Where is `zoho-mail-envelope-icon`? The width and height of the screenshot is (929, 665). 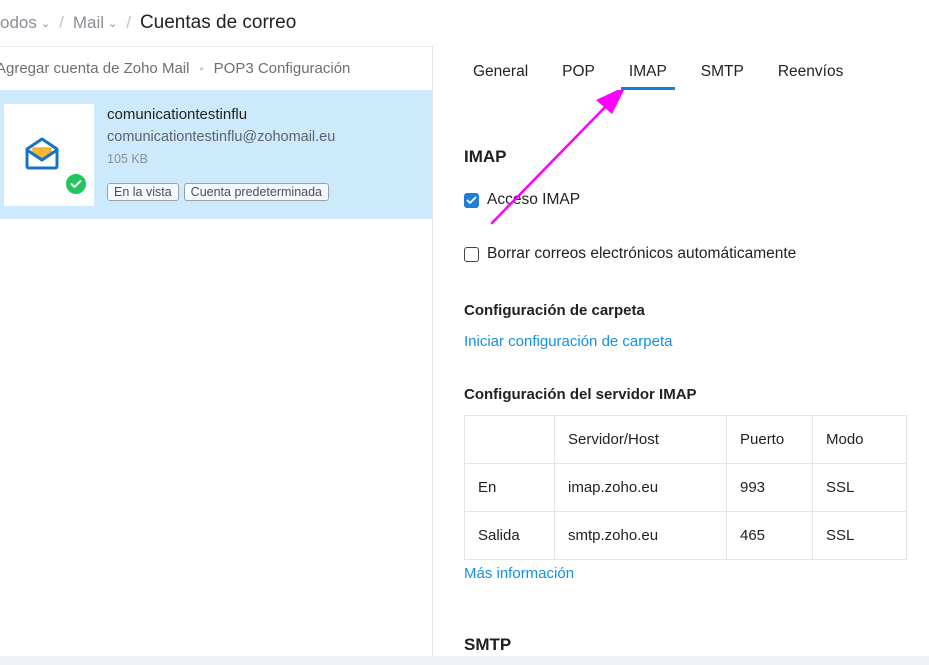
zoho-mail-envelope-icon is located at coordinates (42, 153).